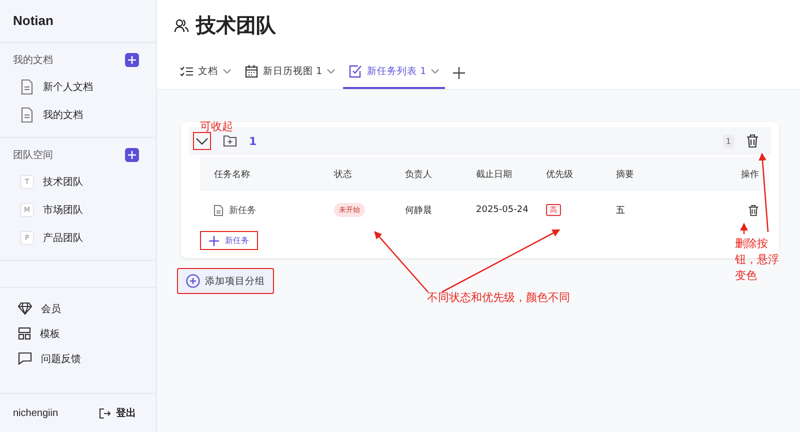  I want to click on section-title: 我的文档, so click(33, 60).